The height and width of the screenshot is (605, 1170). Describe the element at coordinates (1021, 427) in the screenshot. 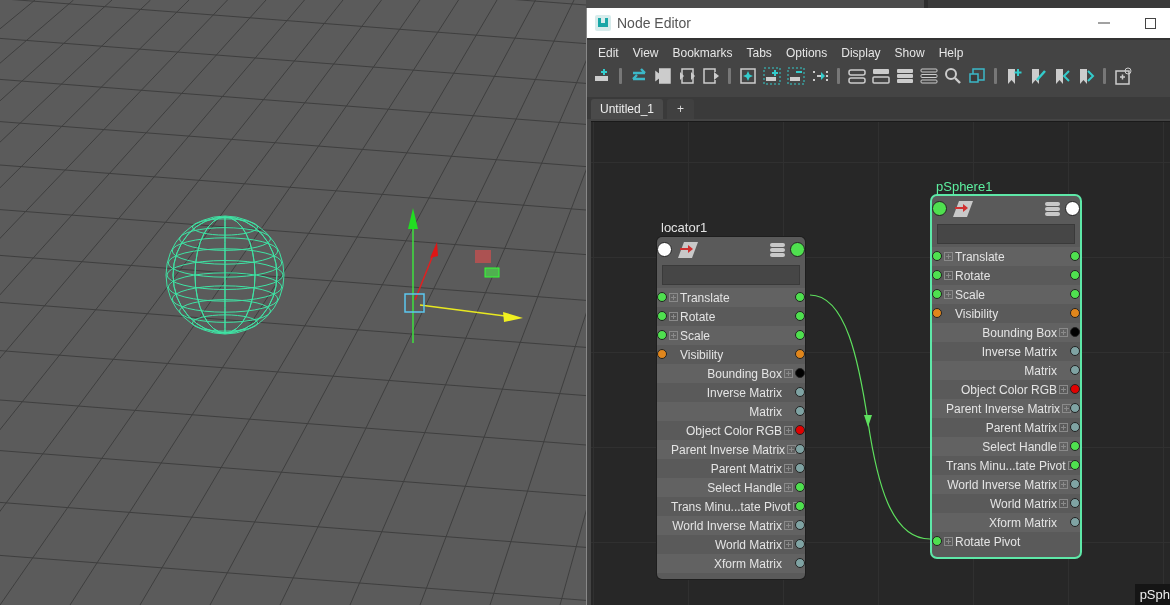

I see `attribute-label: Parent Matrix` at that location.